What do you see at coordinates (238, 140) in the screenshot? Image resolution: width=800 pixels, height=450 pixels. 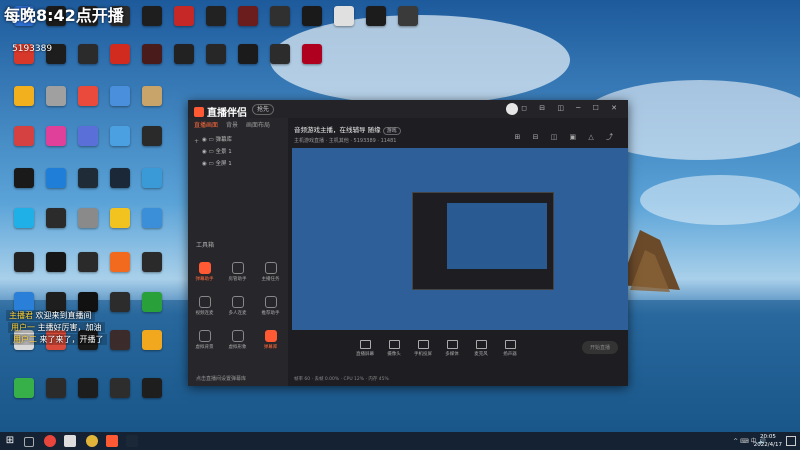 I see `scene-item: ◉ ▭ 弹幕库` at bounding box center [238, 140].